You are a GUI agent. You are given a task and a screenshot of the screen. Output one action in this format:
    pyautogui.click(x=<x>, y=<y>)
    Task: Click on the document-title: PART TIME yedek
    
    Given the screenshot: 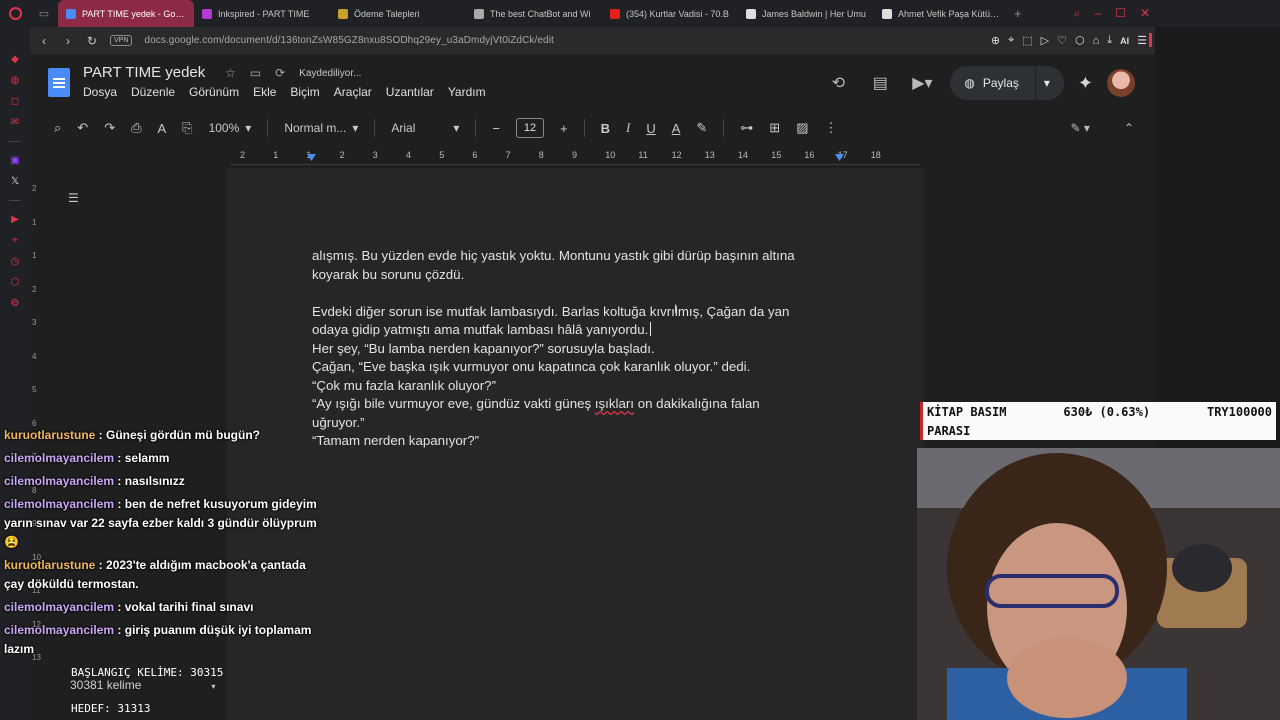 What is the action you would take?
    pyautogui.click(x=144, y=72)
    